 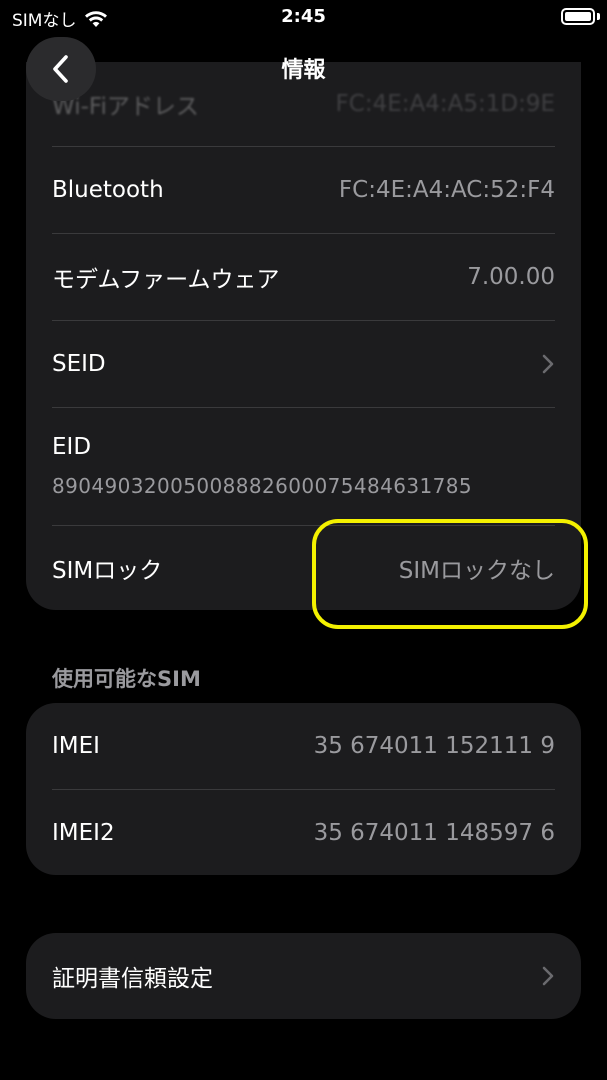 What do you see at coordinates (434, 832) in the screenshot?
I see `imei2-value: 35 674011 148597 6` at bounding box center [434, 832].